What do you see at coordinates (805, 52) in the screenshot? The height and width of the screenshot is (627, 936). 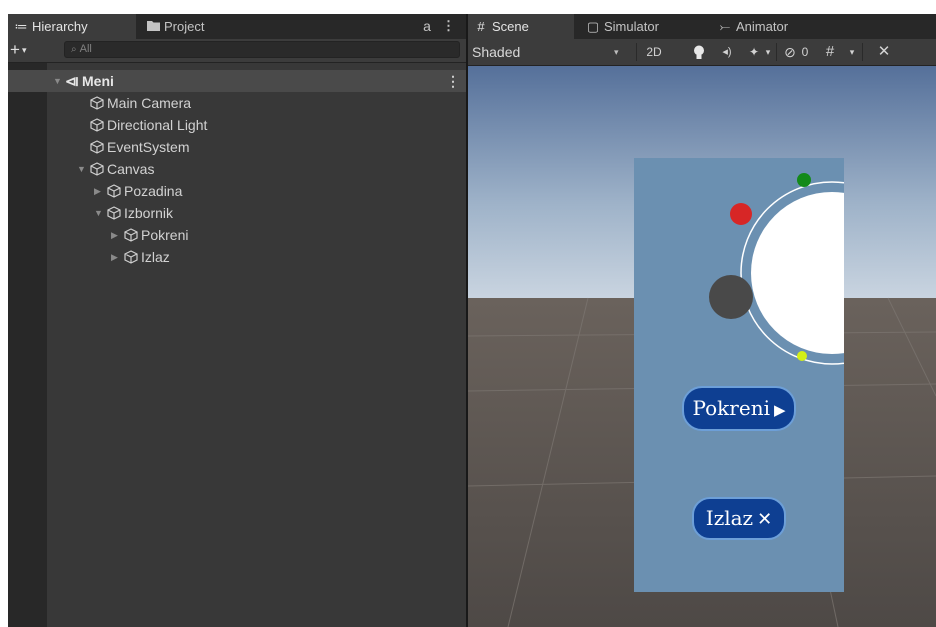 I see `hidden-objects-count: 0` at bounding box center [805, 52].